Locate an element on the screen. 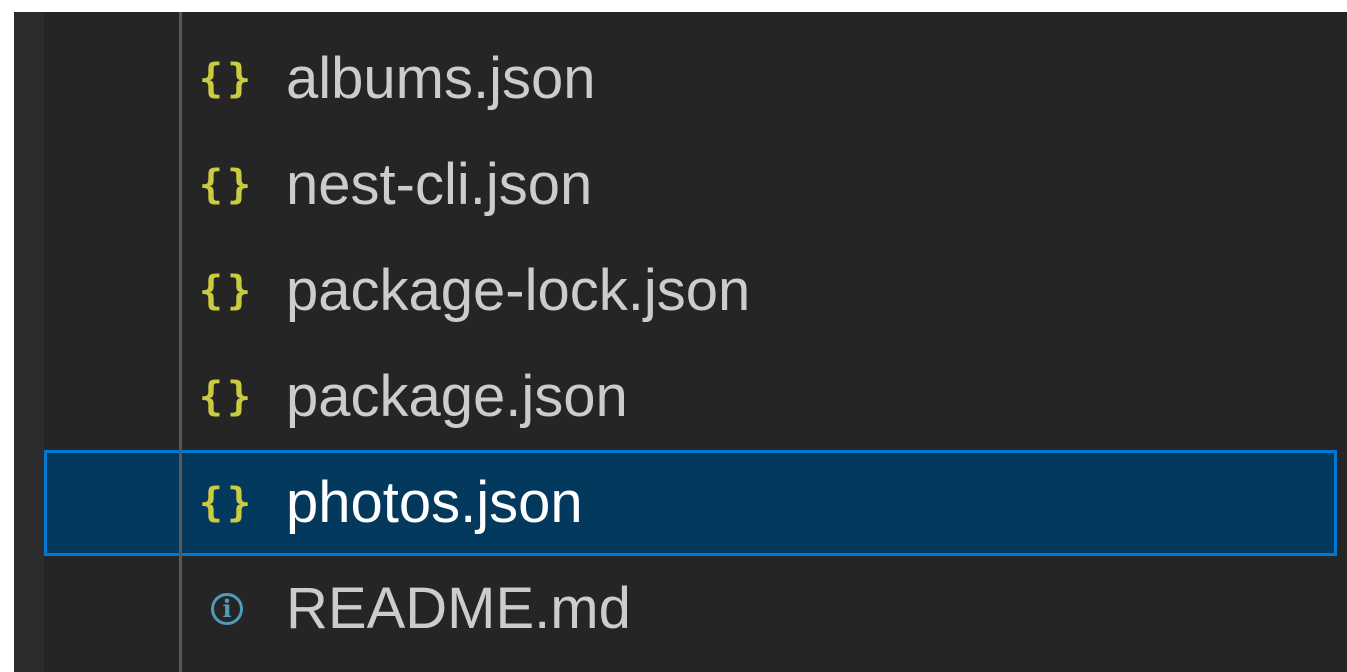 The height and width of the screenshot is (672, 1347). info-icon: i is located at coordinates (227, 609).